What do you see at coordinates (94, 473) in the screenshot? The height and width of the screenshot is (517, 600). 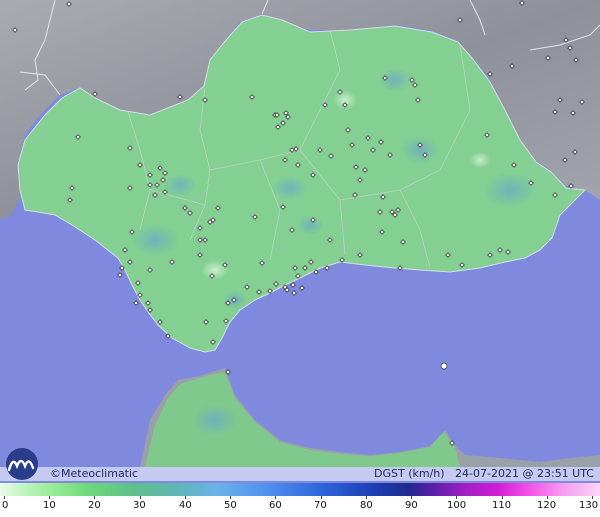 I see `credit-text: ©Meteoclimatic` at bounding box center [94, 473].